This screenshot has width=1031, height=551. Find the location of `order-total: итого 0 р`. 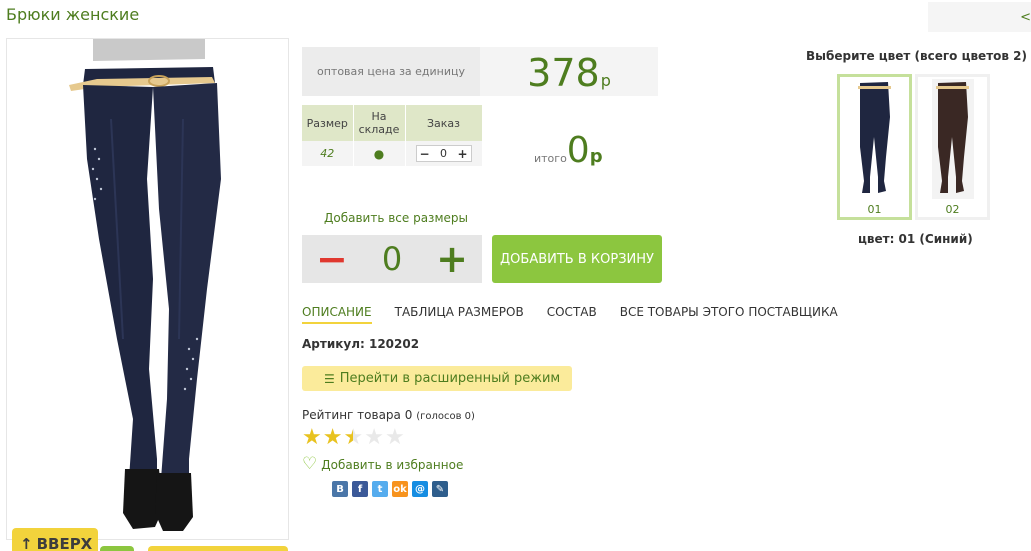

order-total: итого 0 р is located at coordinates (568, 150).